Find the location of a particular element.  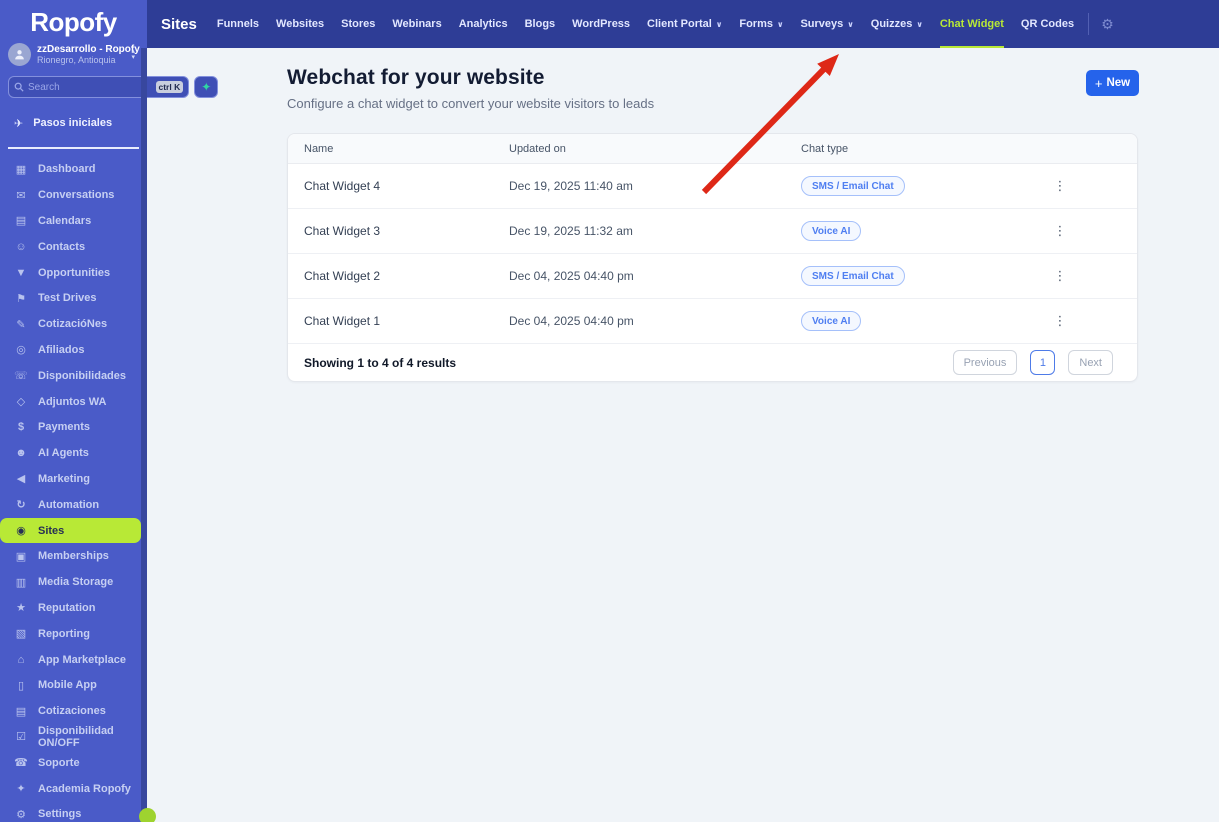

column-header-updated-on: Updated on is located at coordinates (537, 148).